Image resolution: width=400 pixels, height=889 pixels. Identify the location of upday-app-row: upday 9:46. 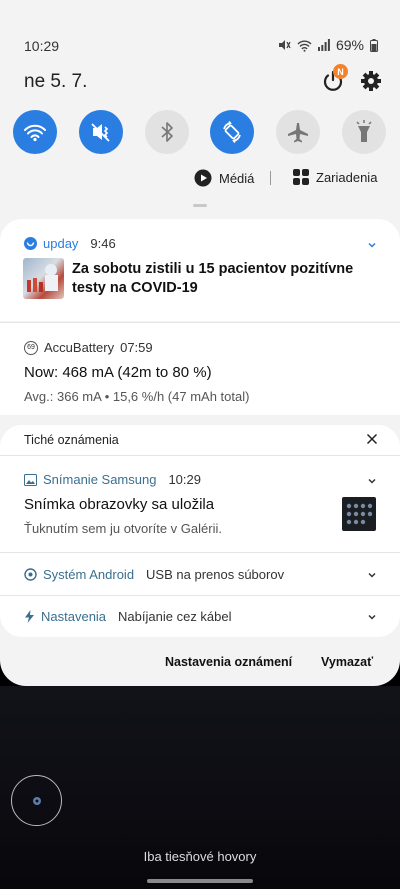
(70, 243).